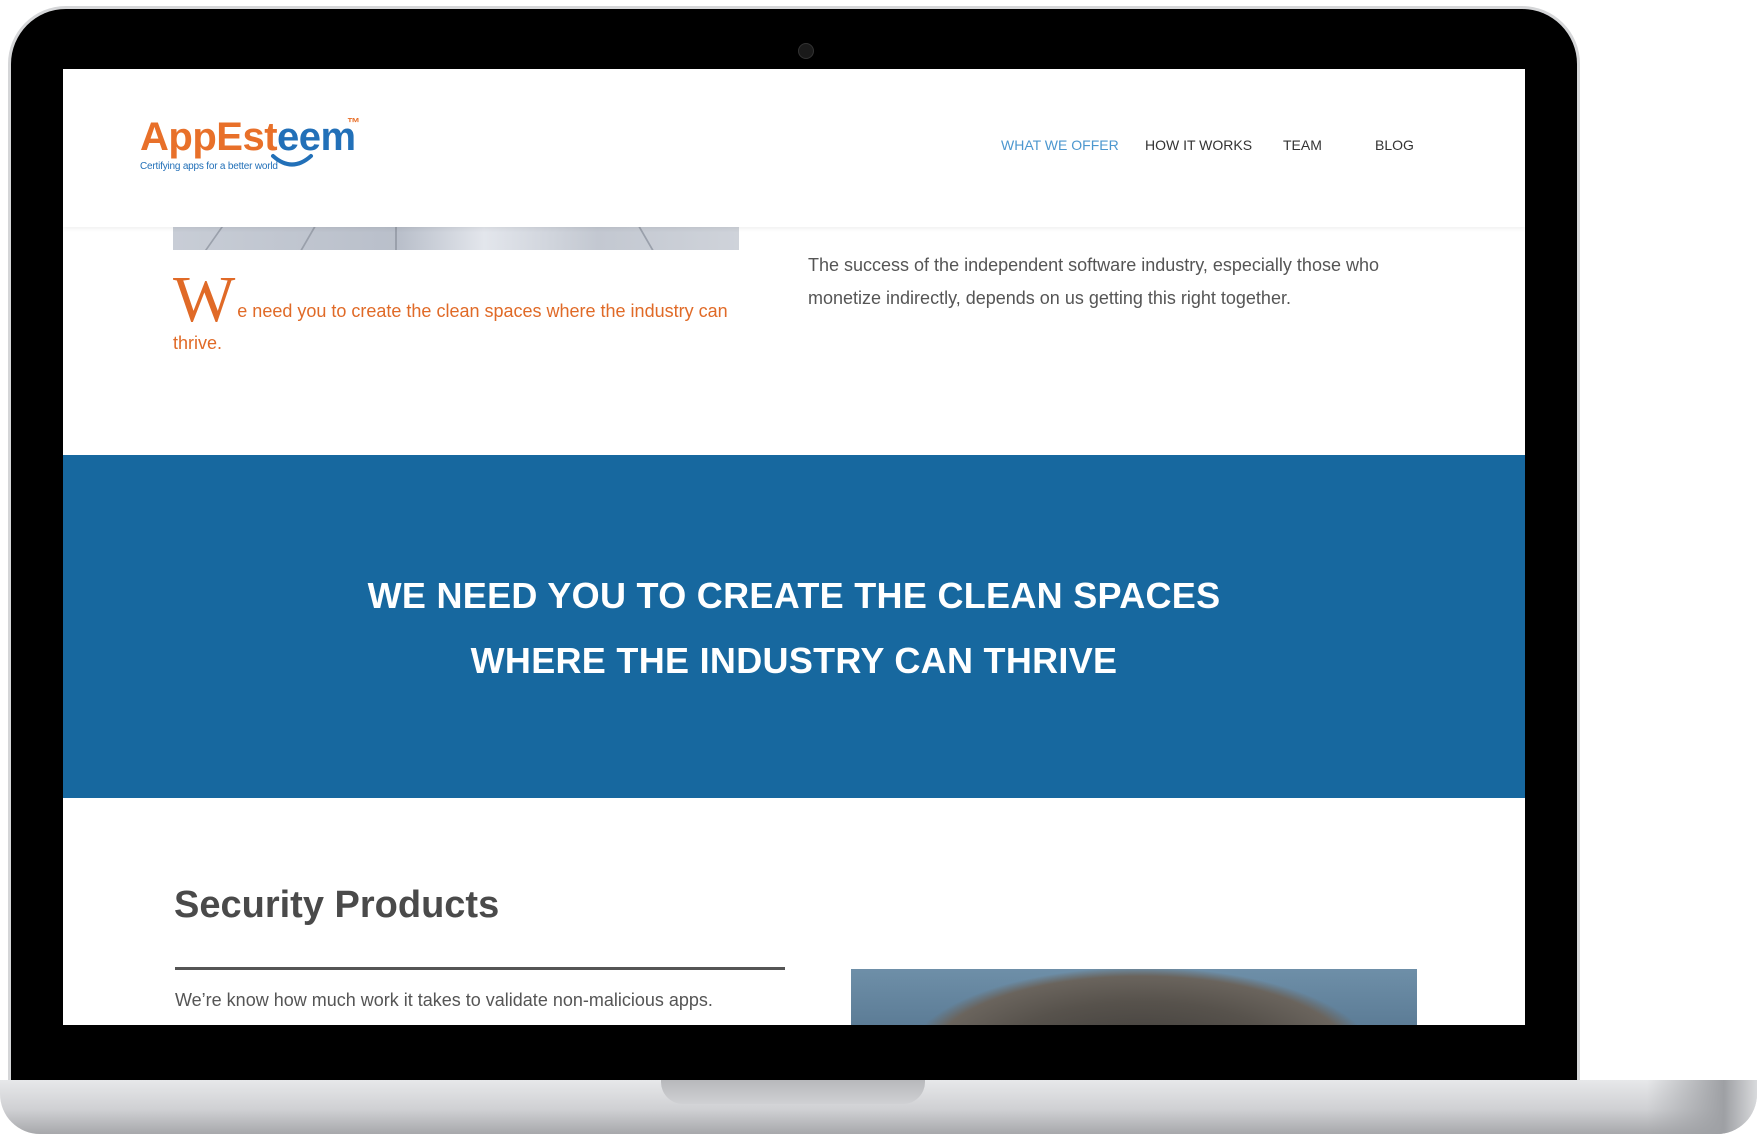 This screenshot has height=1134, width=1757. Describe the element at coordinates (396, 238) in the screenshot. I see `hero-image-detail` at that location.